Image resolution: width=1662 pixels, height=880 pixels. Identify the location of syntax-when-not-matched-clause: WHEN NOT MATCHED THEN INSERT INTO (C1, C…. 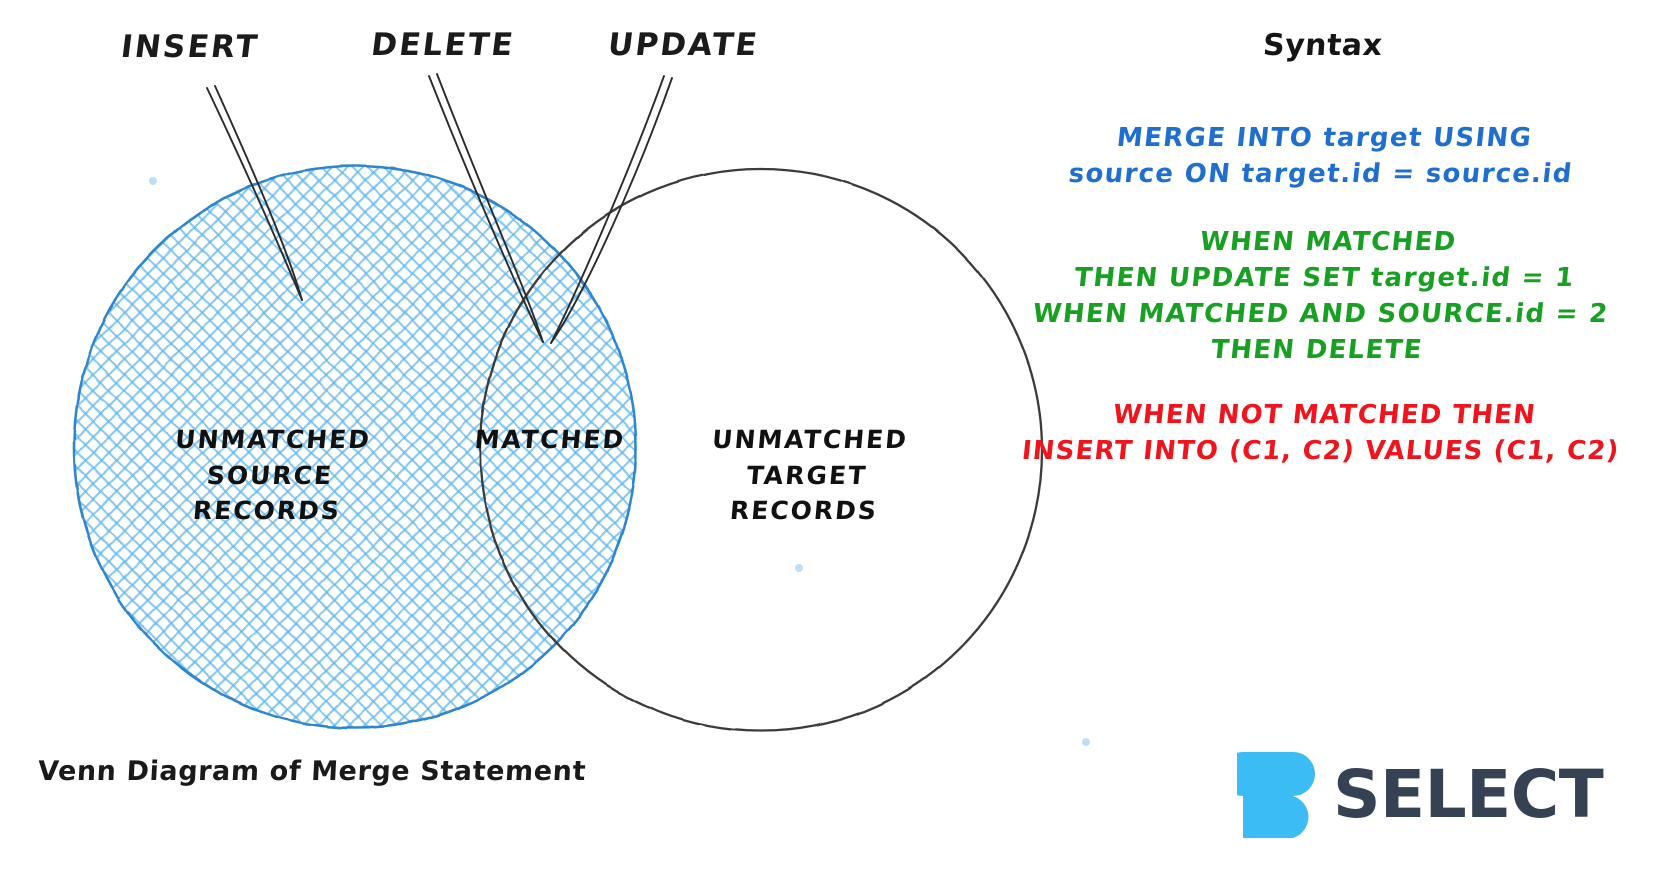
(1320, 433).